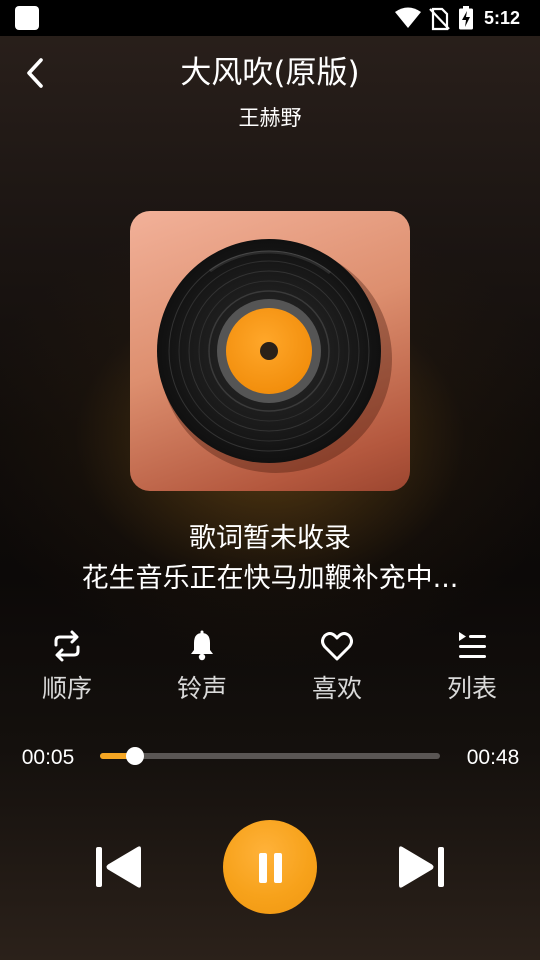  I want to click on ringtone-label: 铃声, so click(201, 688).